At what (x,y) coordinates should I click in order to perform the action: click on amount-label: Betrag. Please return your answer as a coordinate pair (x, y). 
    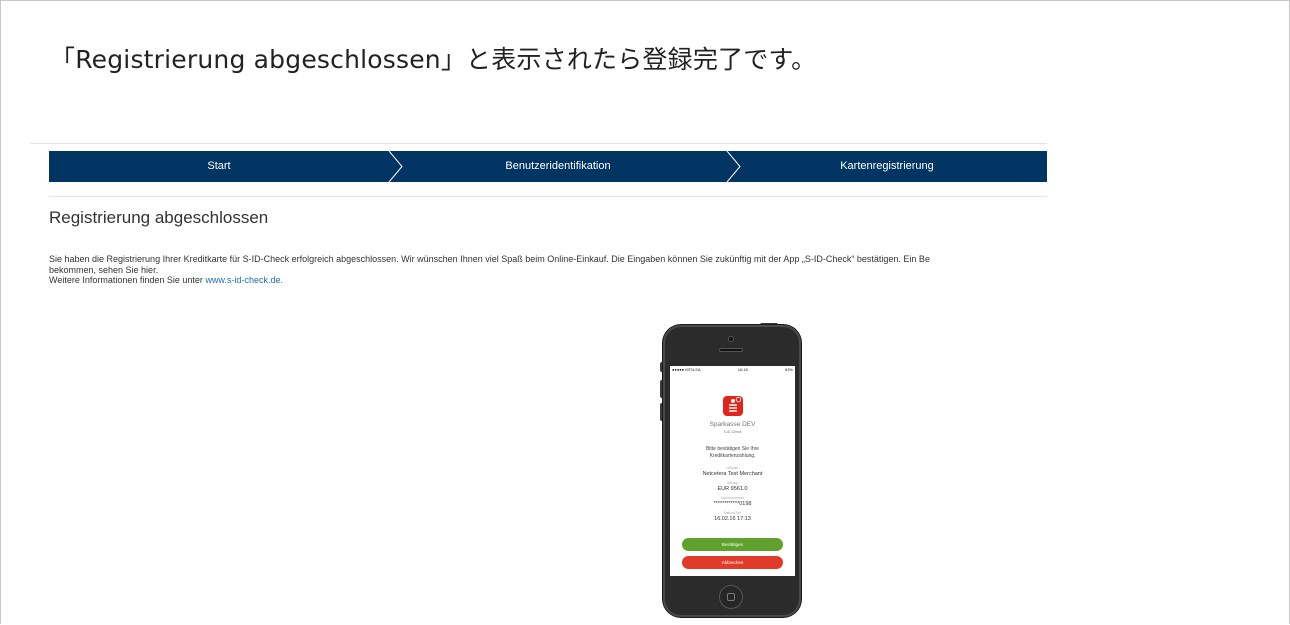
    Looking at the image, I should click on (732, 483).